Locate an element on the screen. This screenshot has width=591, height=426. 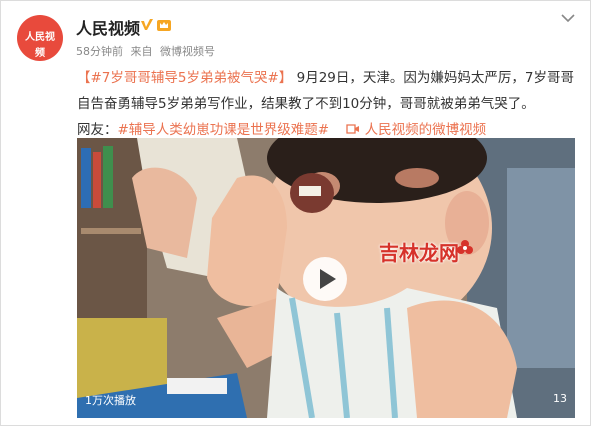
video-source-link: 人民视频的微博视频 is located at coordinates (426, 130).